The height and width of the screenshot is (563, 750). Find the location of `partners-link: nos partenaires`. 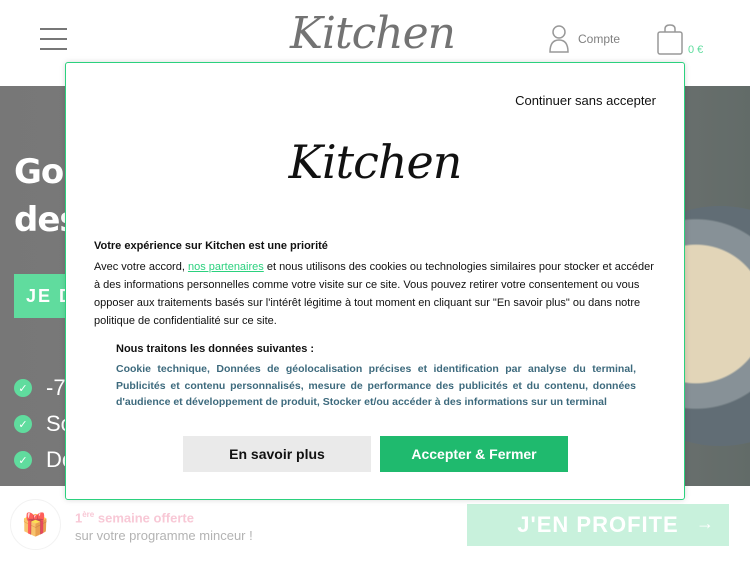

partners-link: nos partenaires is located at coordinates (226, 267).